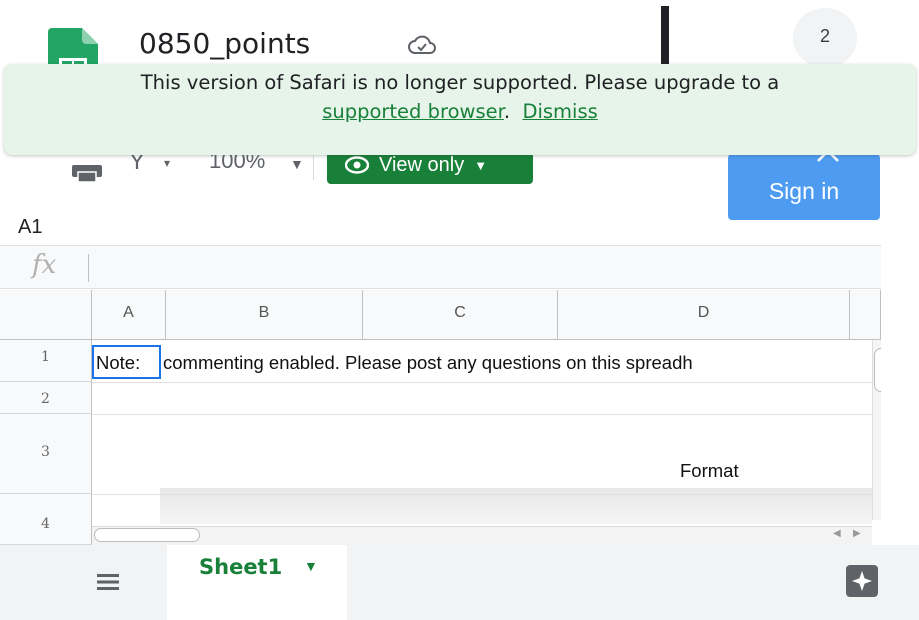 The height and width of the screenshot is (620, 919). I want to click on row-header-2: 2, so click(46, 398).